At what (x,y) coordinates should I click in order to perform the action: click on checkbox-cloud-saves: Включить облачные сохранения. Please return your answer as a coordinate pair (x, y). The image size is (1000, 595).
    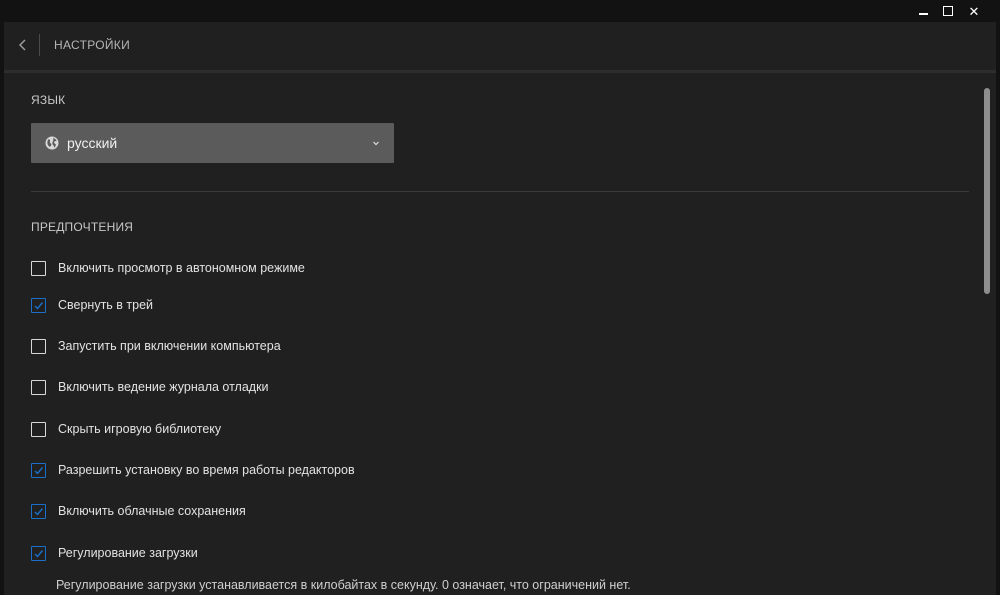
    Looking at the image, I should click on (138, 511).